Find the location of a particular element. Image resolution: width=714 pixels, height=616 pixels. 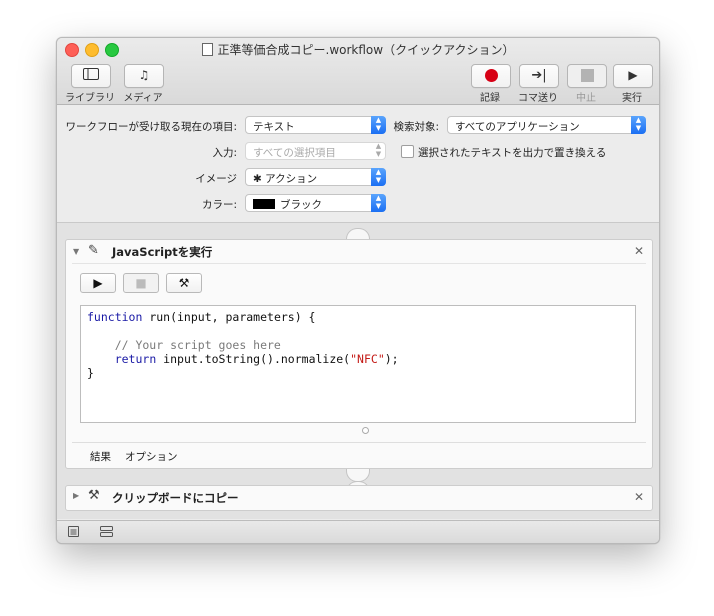

library-icon is located at coordinates (91, 75).